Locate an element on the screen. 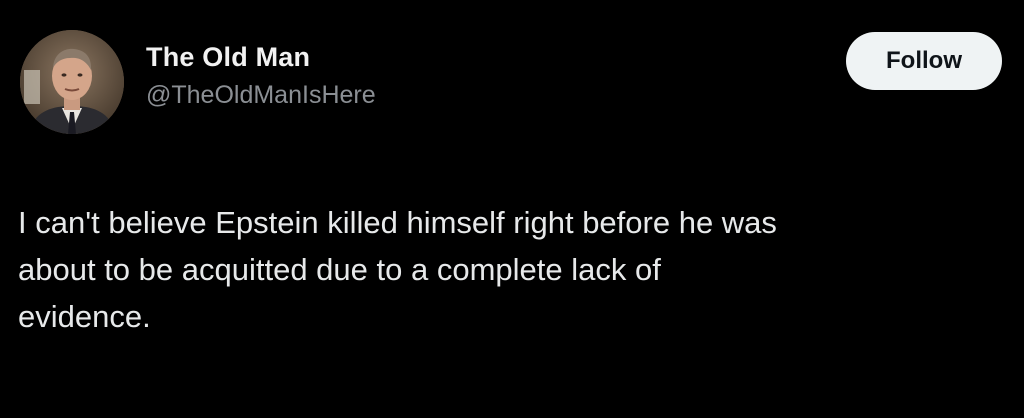 The width and height of the screenshot is (1024, 418). user-meta: The Old Man @TheOldManIsHere is located at coordinates (261, 76).